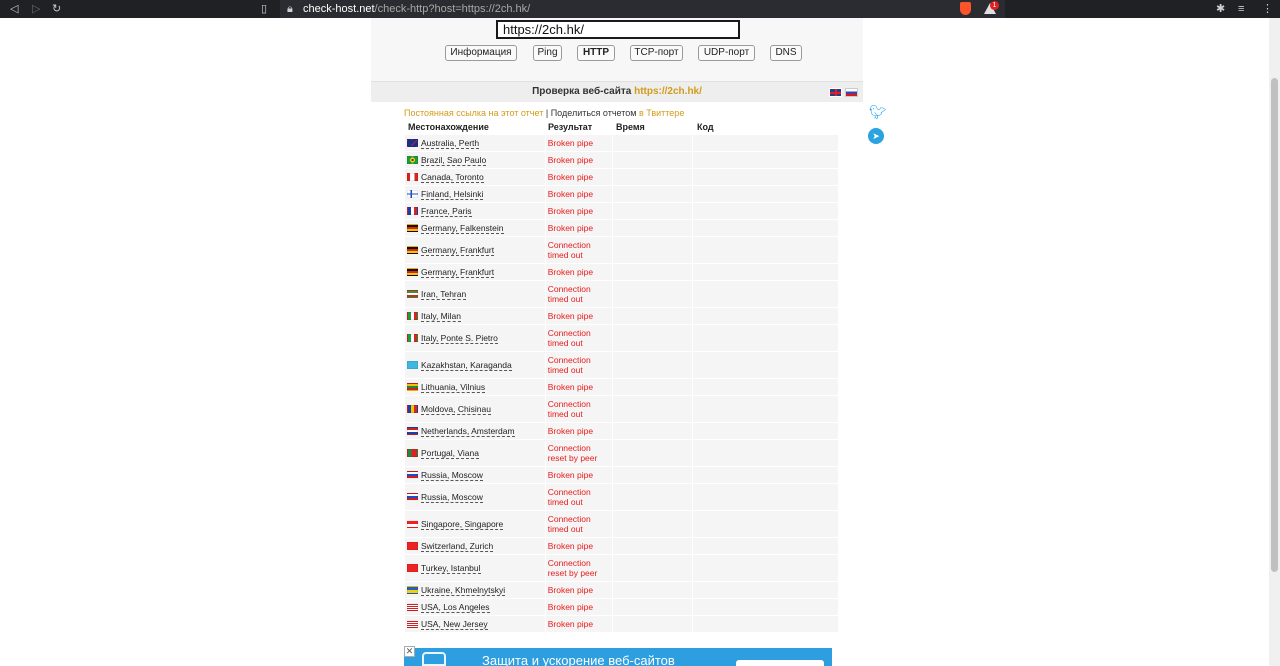 Image resolution: width=1280 pixels, height=666 pixels. What do you see at coordinates (409, 651) in the screenshot?
I see `ad-close-button: ✕` at bounding box center [409, 651].